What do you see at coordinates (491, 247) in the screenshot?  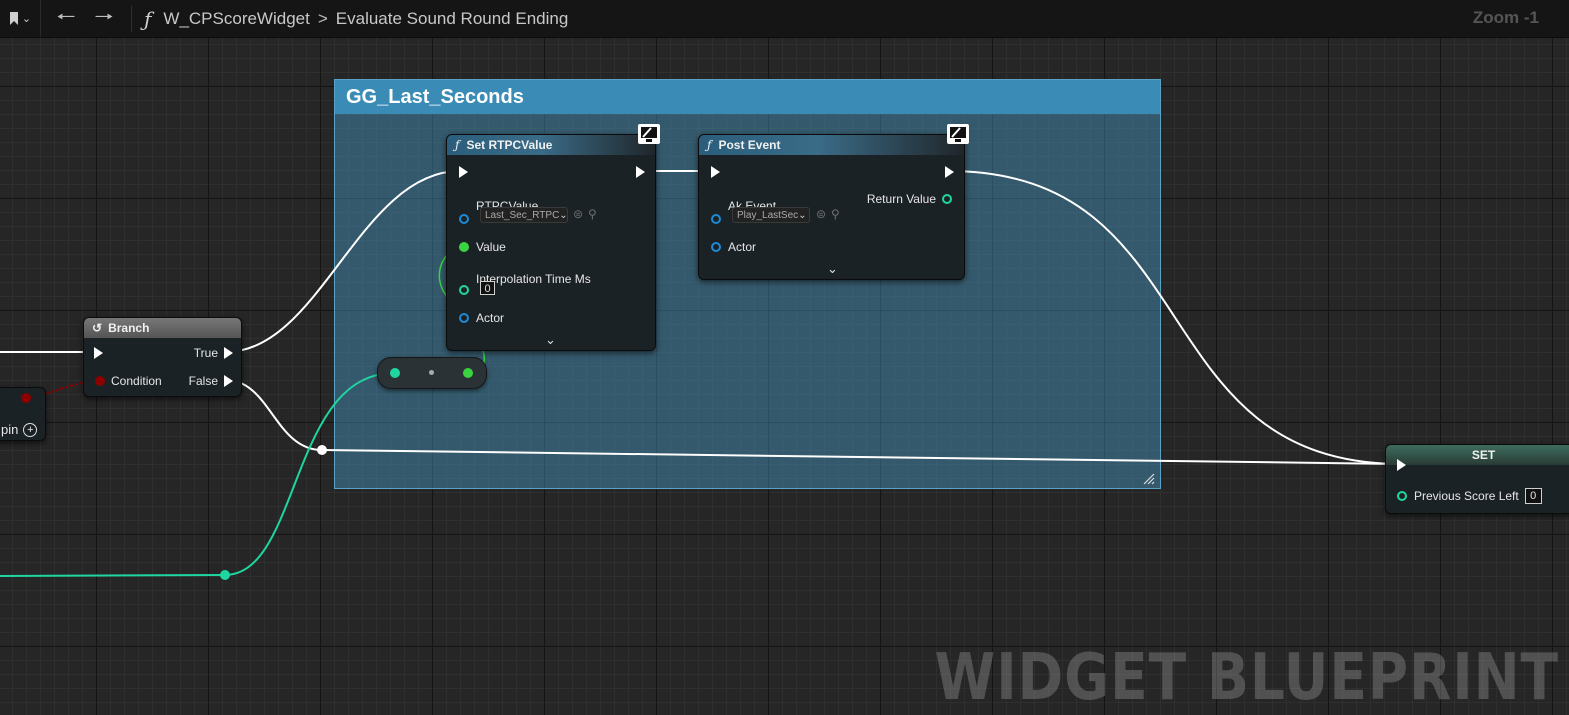 I see `pin-label-value: Value` at bounding box center [491, 247].